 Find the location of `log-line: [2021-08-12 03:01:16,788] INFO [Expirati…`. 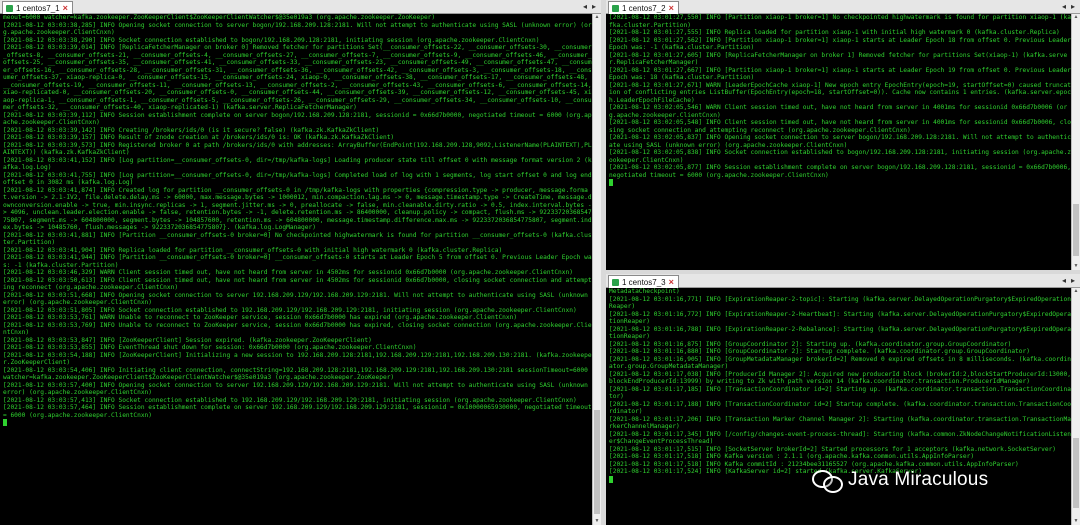

log-line: [2021-08-12 03:01:16,788] INFO [Expirati… is located at coordinates (840, 333).